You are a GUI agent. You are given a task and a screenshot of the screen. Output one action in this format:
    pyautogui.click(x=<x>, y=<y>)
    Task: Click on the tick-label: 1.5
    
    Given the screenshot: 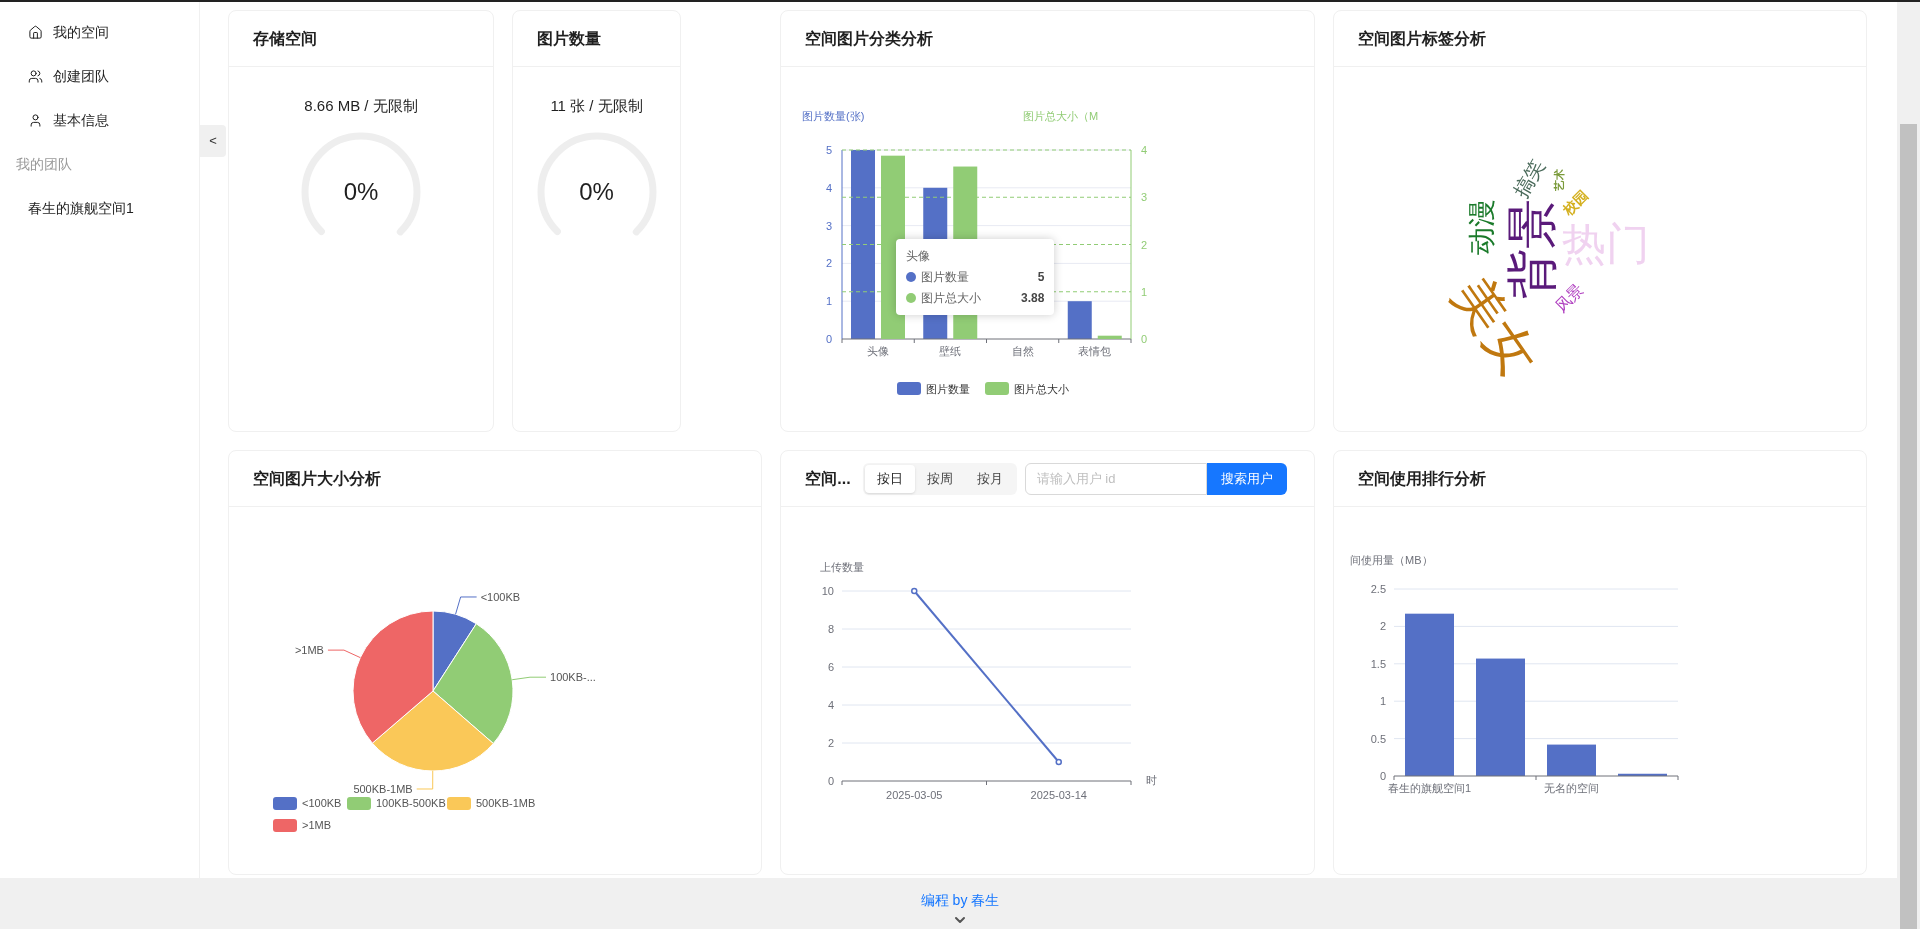 What is the action you would take?
    pyautogui.click(x=1378, y=663)
    